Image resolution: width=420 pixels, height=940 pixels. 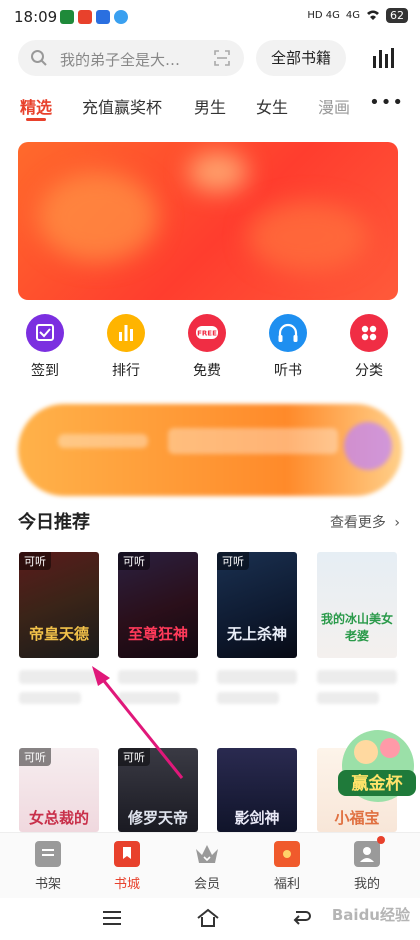 What do you see at coordinates (397, 15) in the screenshot?
I see `battery-indicator: 62` at bounding box center [397, 15].